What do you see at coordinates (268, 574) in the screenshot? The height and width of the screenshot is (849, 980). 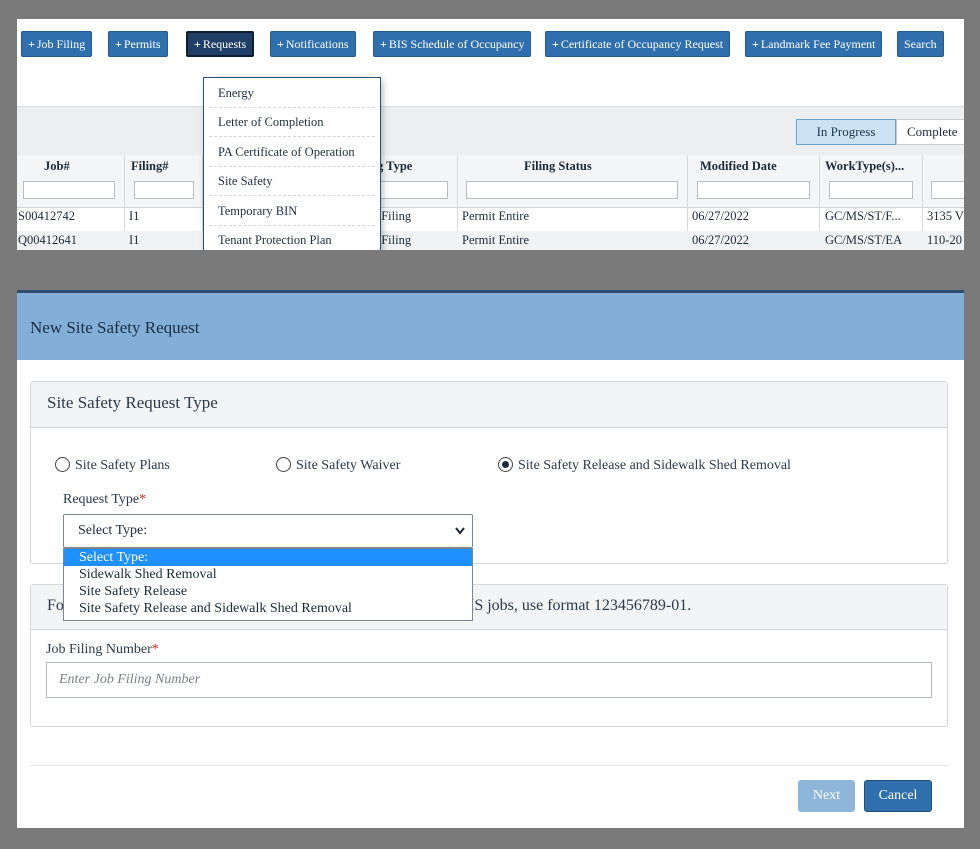 I see `option-sidewalk-shed-removal: Sidewalk Shed Removal` at bounding box center [268, 574].